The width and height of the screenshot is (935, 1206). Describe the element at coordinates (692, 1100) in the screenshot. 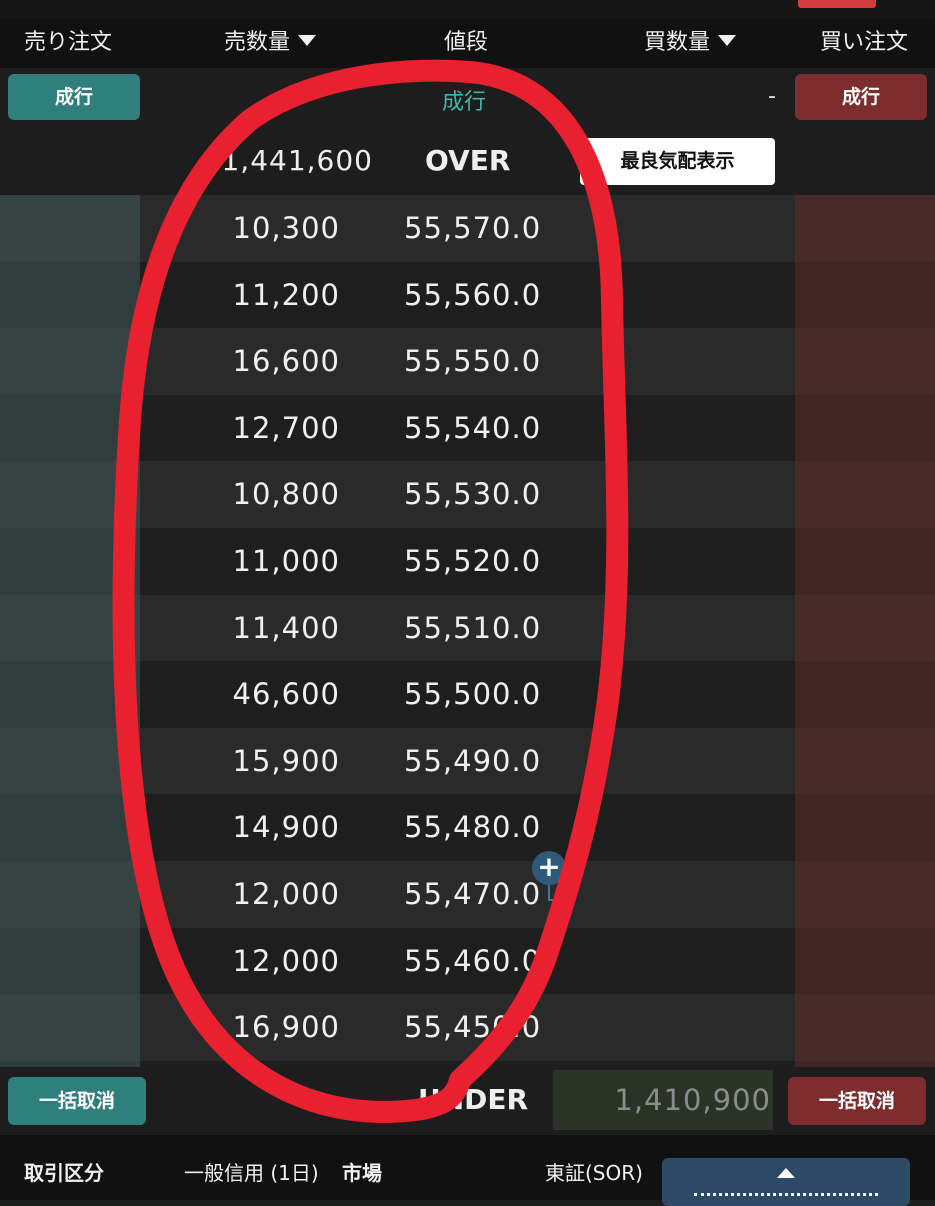

I see `under-qty: 1,410,900` at that location.